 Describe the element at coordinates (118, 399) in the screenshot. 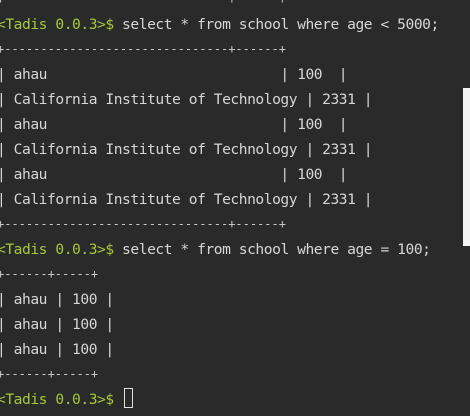

I see `command-input` at that location.